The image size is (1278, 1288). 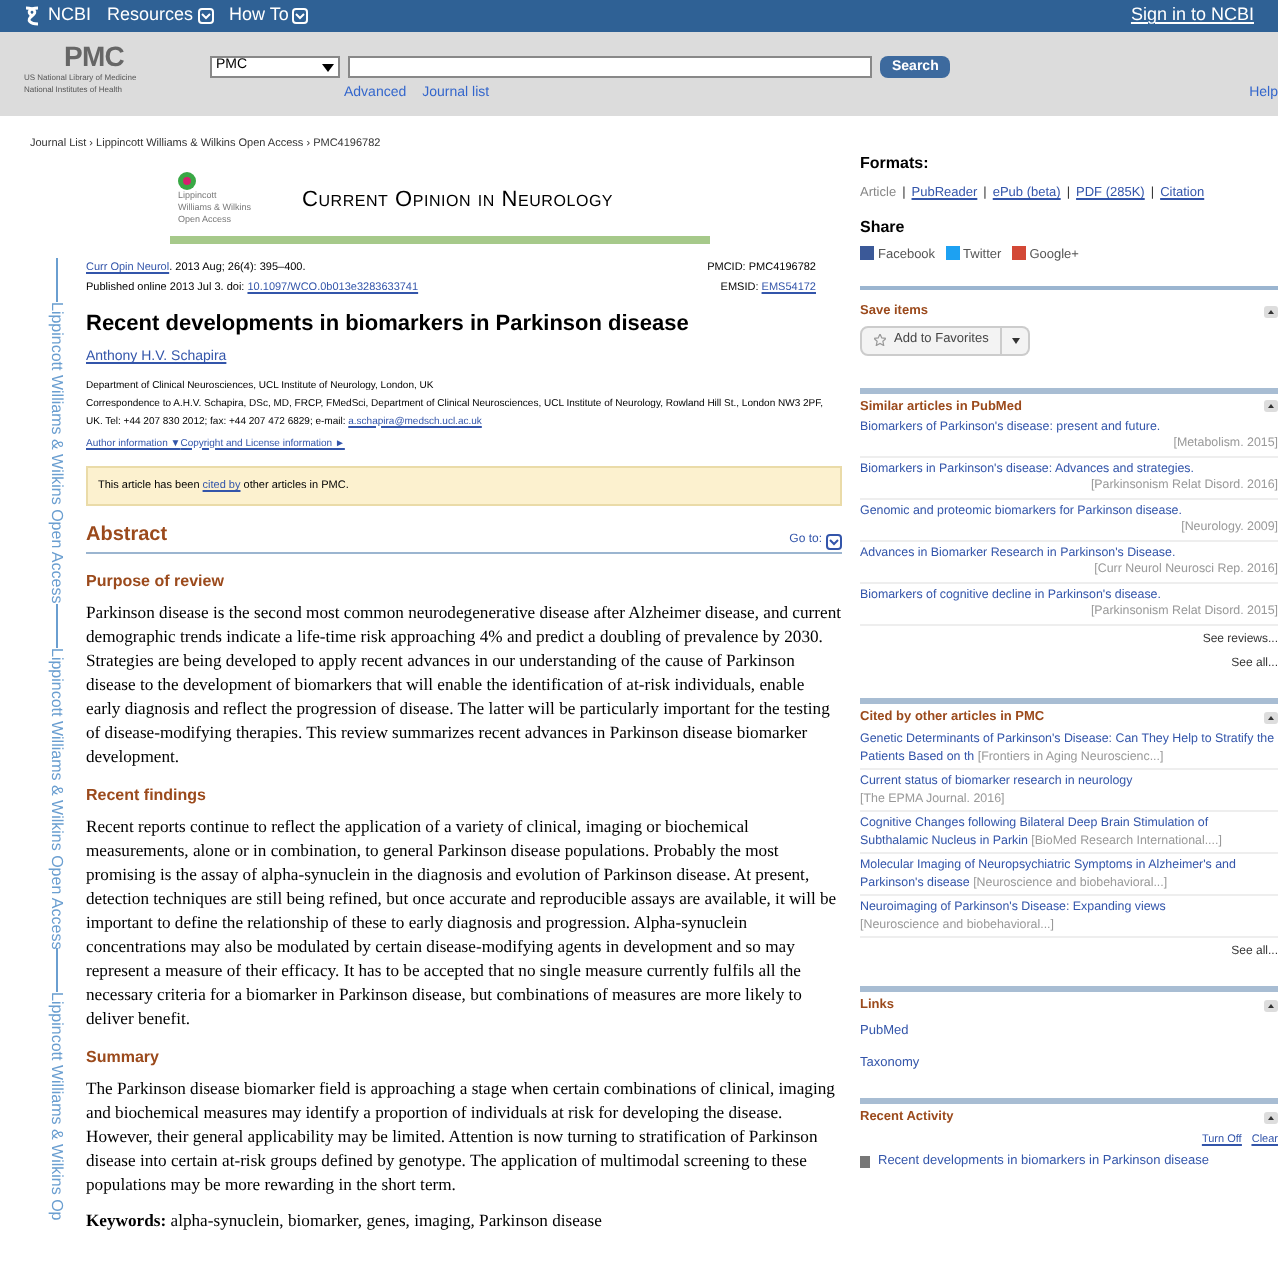 I want to click on subsection-heading: Recent findings, so click(x=147, y=796).